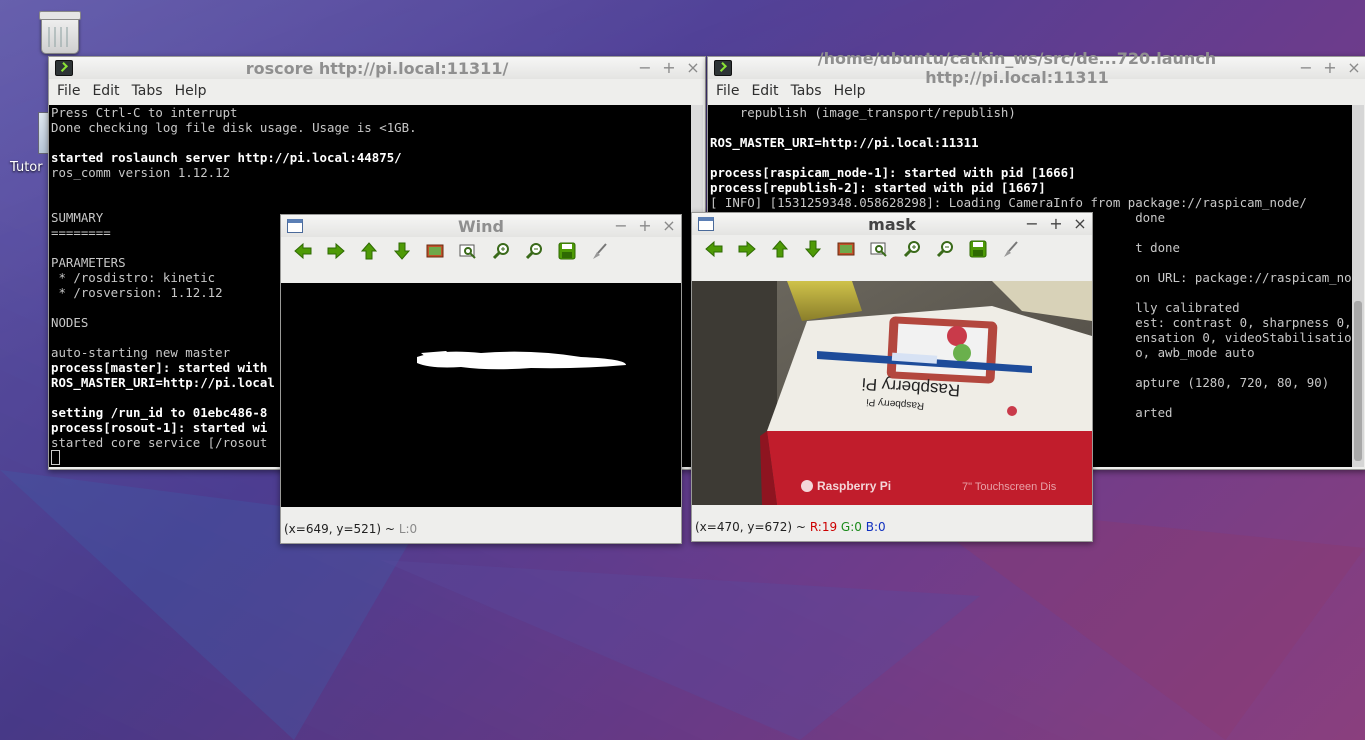 This screenshot has height=740, width=1365. What do you see at coordinates (141, 172) in the screenshot?
I see `terminal-line: ros_comm version 1.12.12` at bounding box center [141, 172].